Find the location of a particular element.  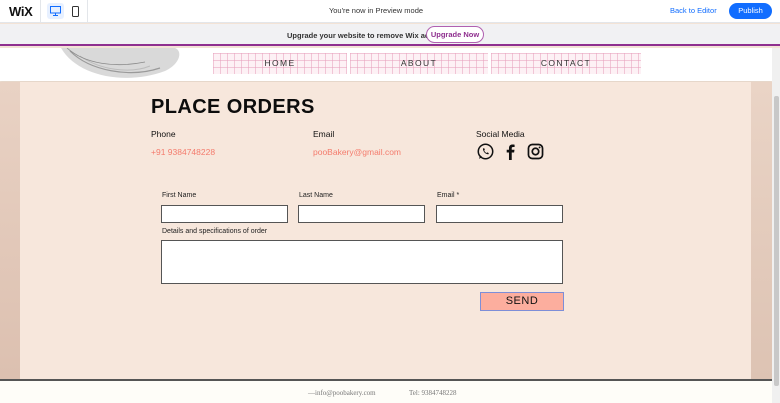

first-name-label: First Name is located at coordinates (179, 195).